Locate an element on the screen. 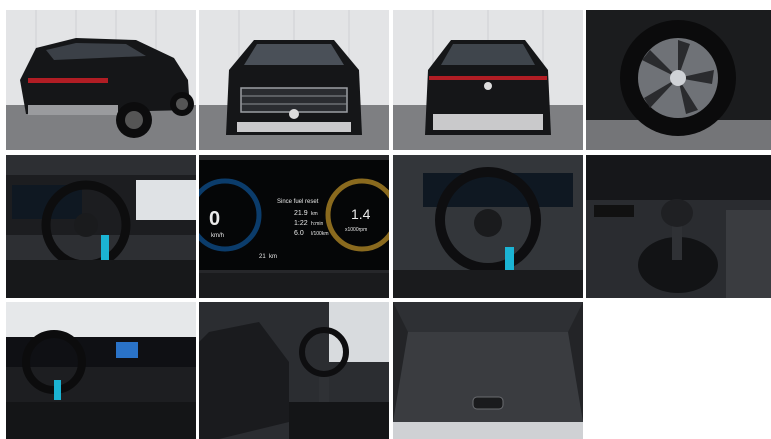  rpm-value: 1.4 is located at coordinates (361, 214).